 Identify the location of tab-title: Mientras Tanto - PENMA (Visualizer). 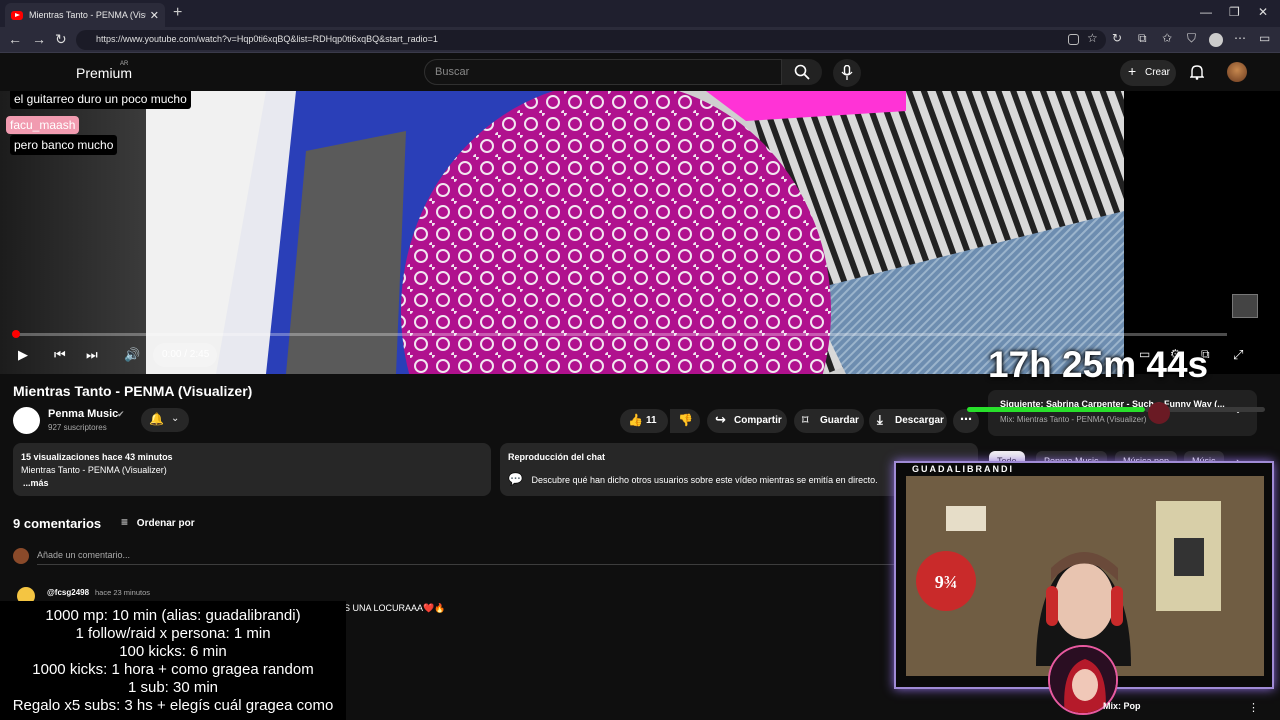
(87, 15).